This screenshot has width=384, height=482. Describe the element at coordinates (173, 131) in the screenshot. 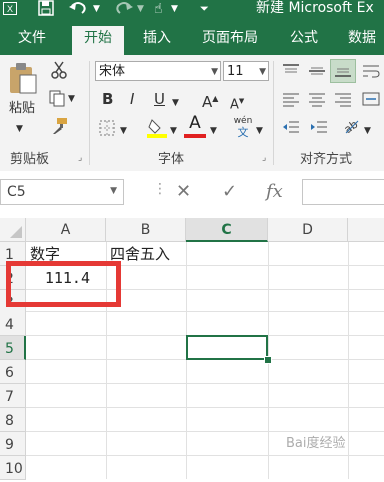

I see `fill-color-dropdown-icon: ▼` at that location.